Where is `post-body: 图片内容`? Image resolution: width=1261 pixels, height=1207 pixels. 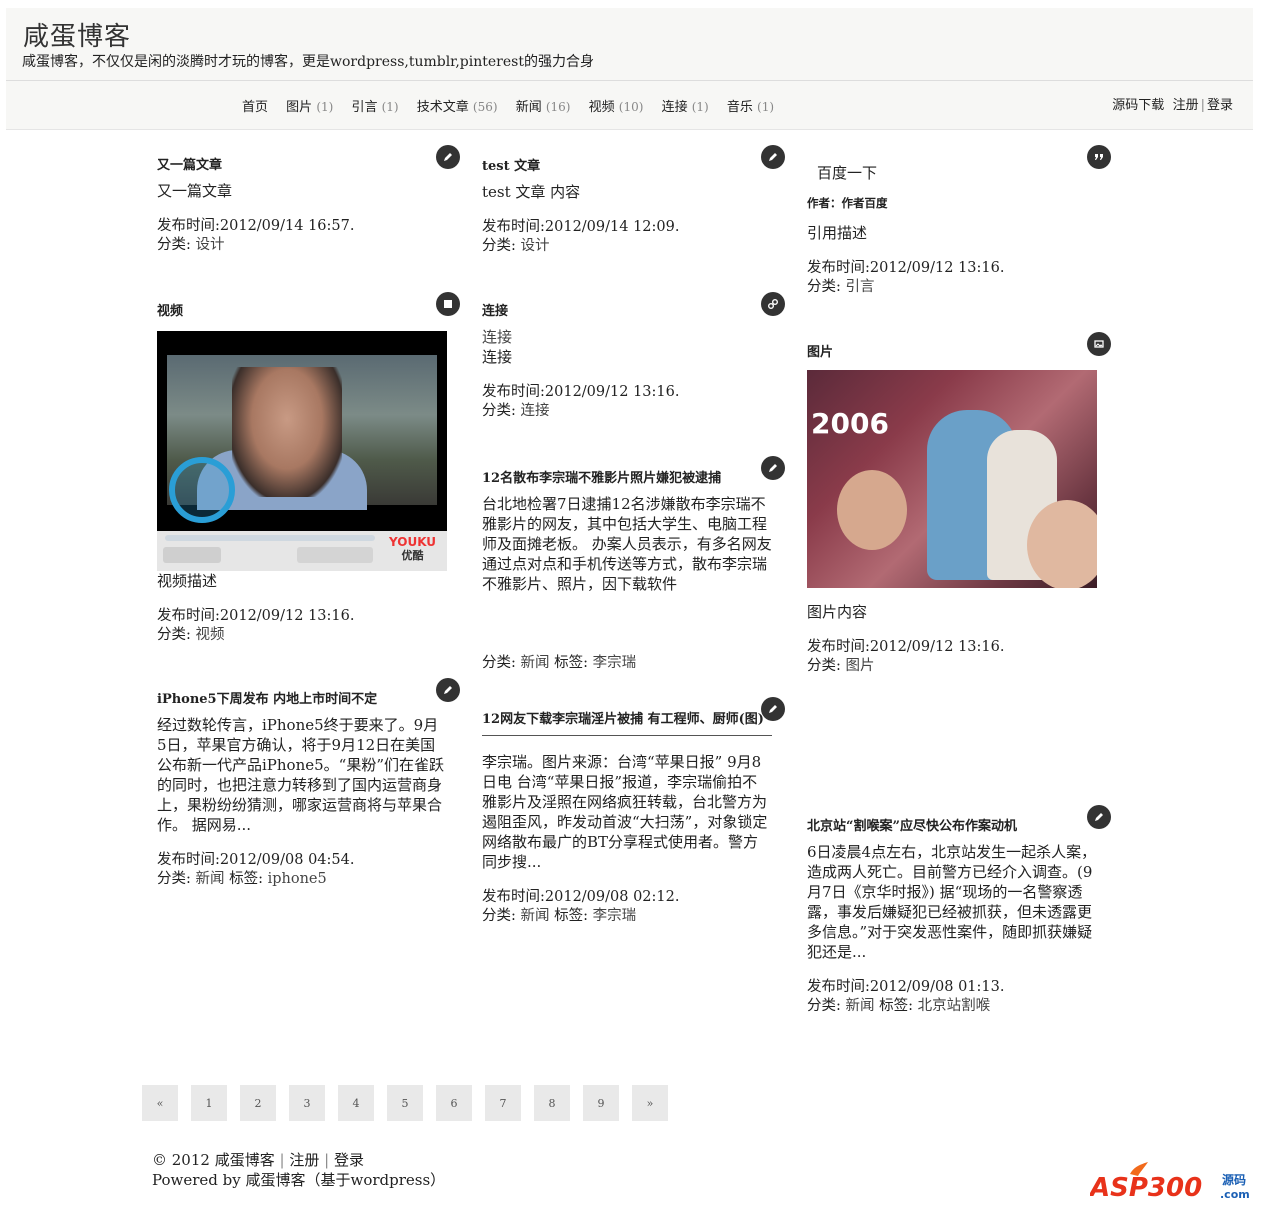
post-body: 图片内容 is located at coordinates (837, 612).